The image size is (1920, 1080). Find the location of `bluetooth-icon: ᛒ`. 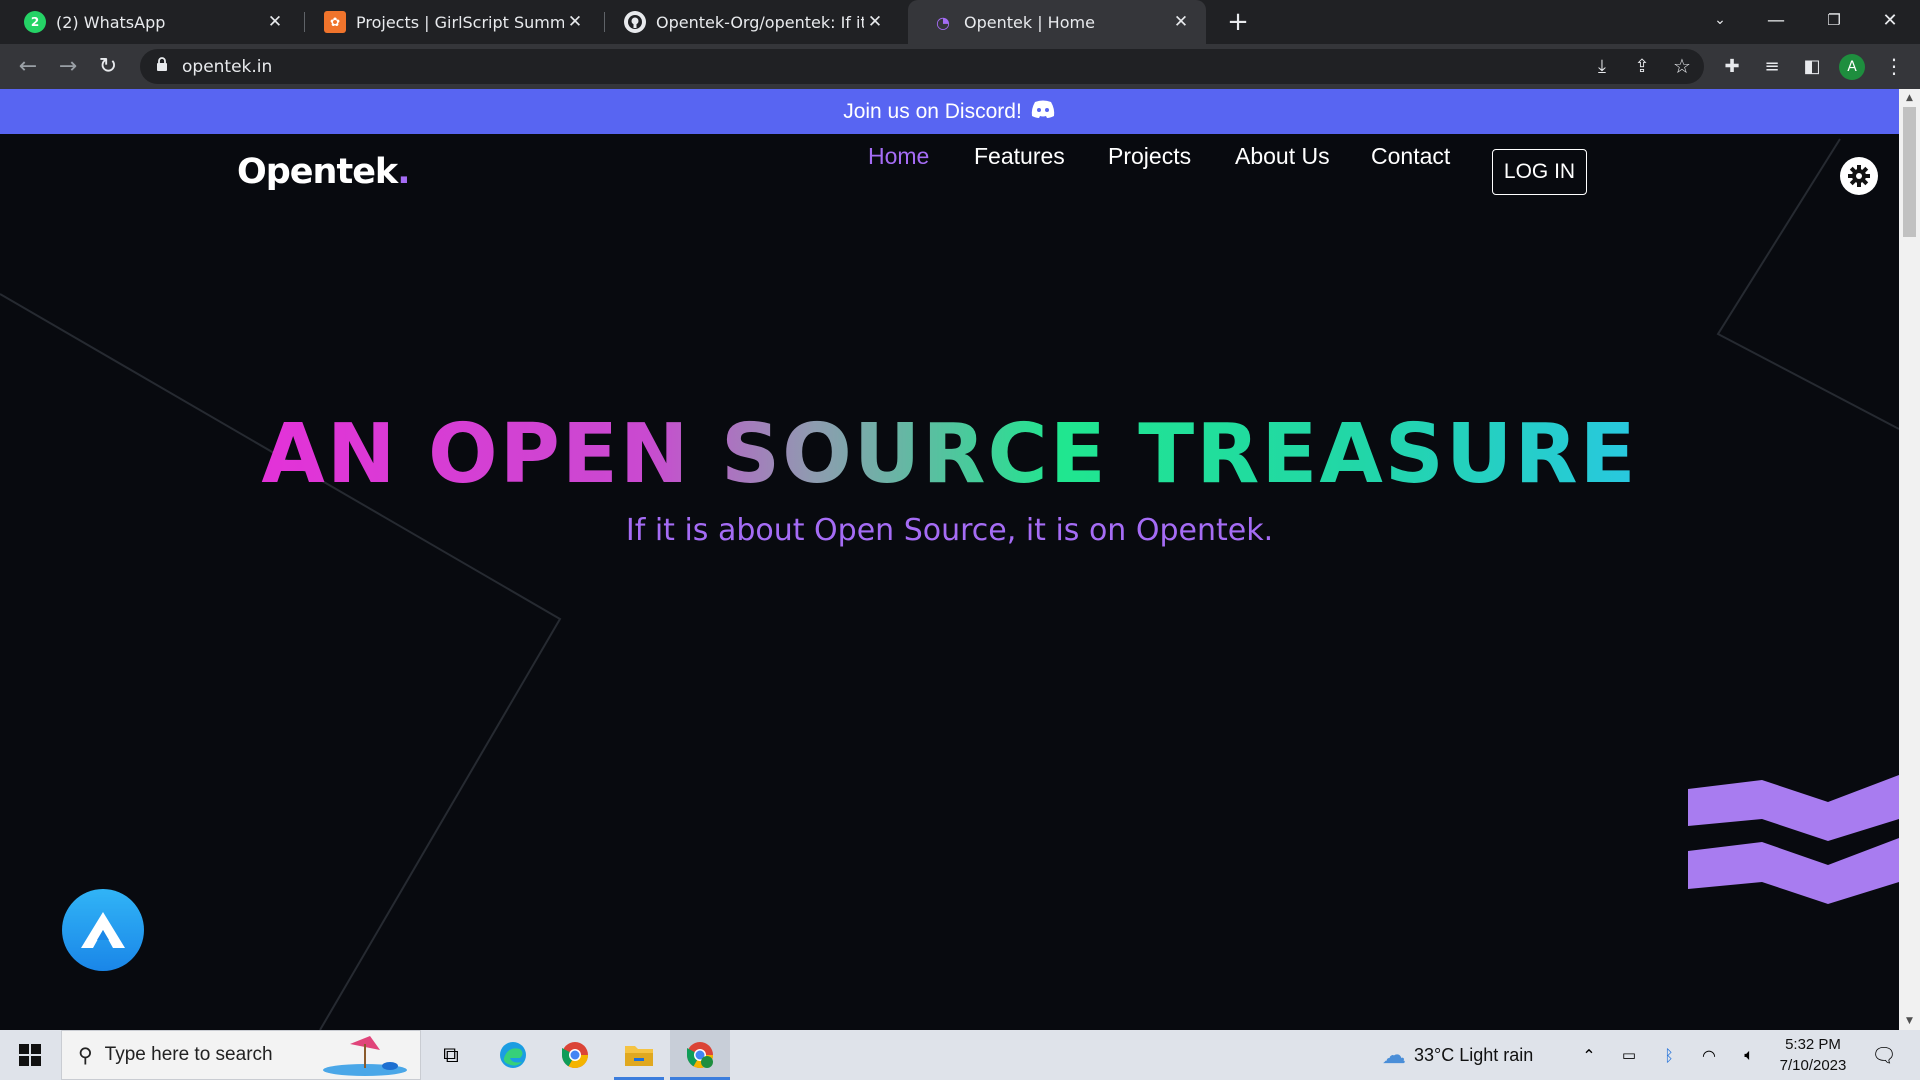

bluetooth-icon: ᛒ is located at coordinates (1669, 1055).